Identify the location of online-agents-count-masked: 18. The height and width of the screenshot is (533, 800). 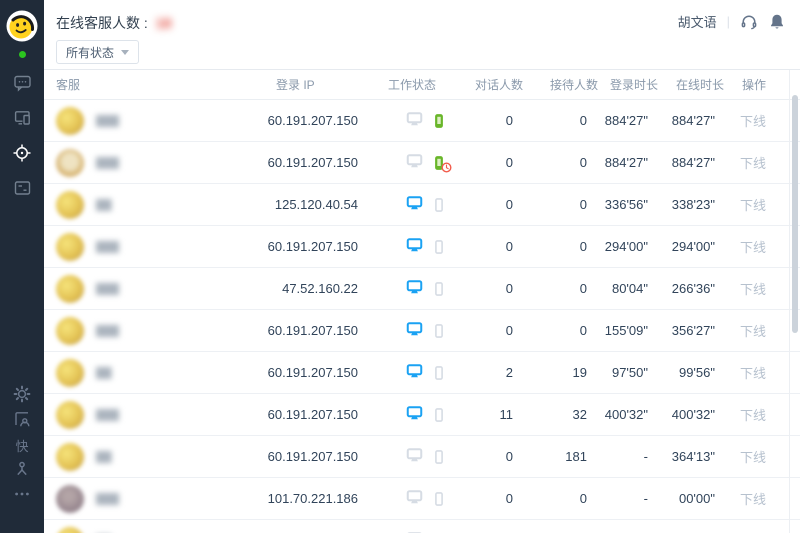
(163, 23).